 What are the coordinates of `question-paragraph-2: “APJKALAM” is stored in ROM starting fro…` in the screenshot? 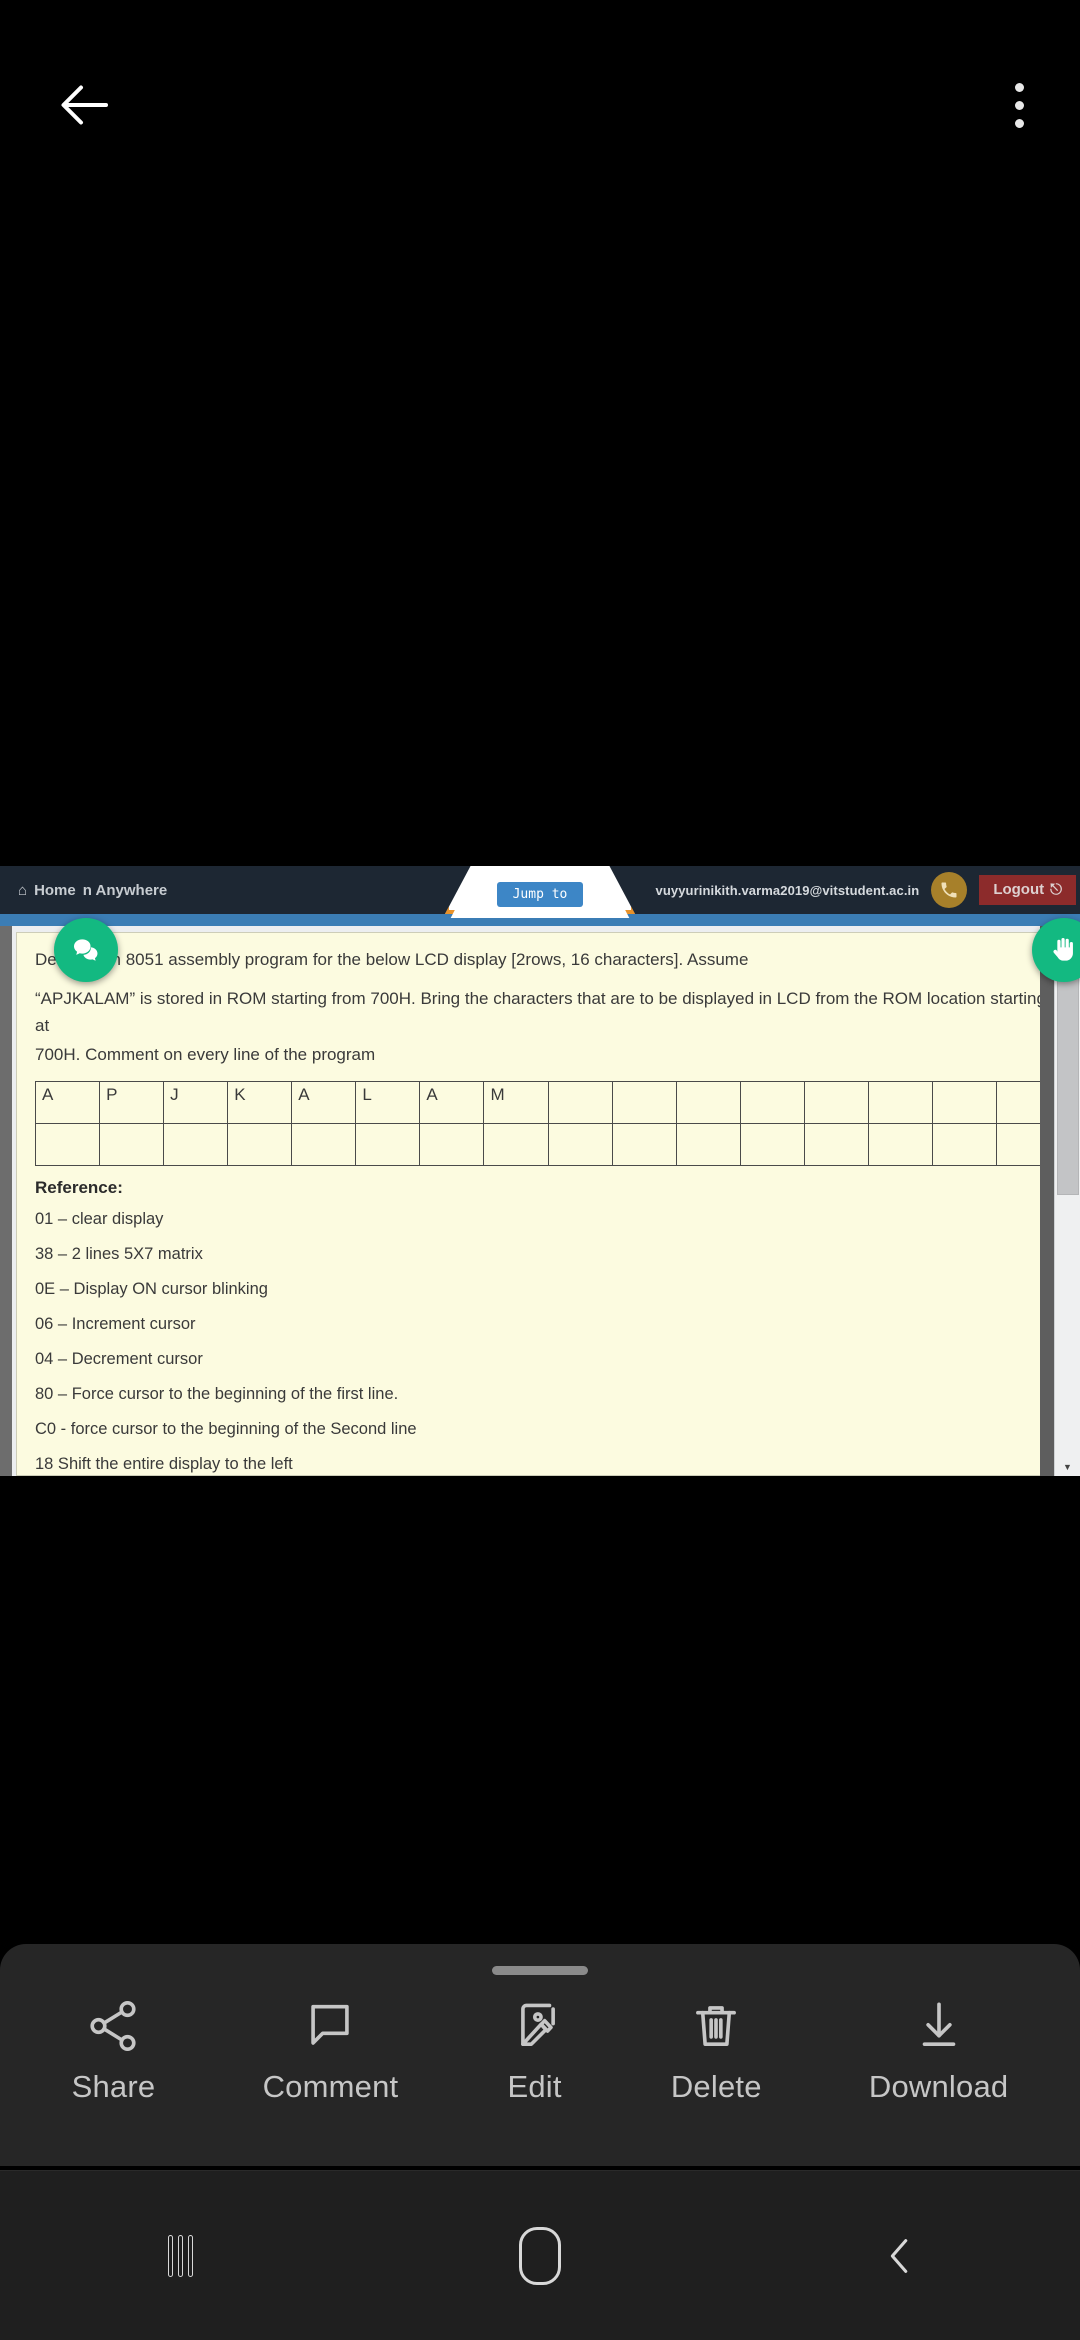 It's located at (540, 1012).